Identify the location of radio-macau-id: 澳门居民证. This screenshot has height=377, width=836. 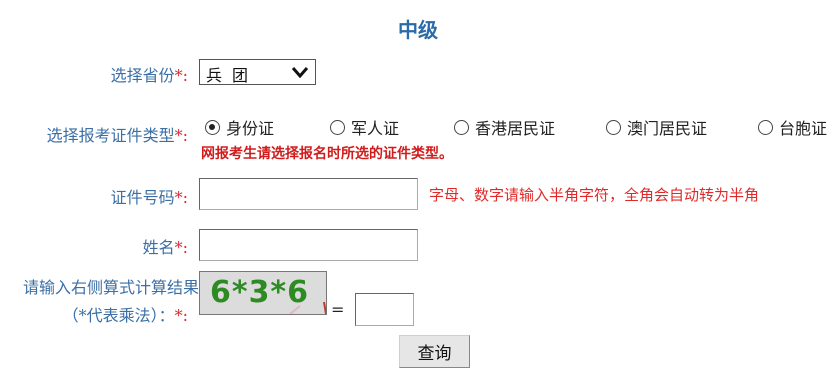
(656, 127).